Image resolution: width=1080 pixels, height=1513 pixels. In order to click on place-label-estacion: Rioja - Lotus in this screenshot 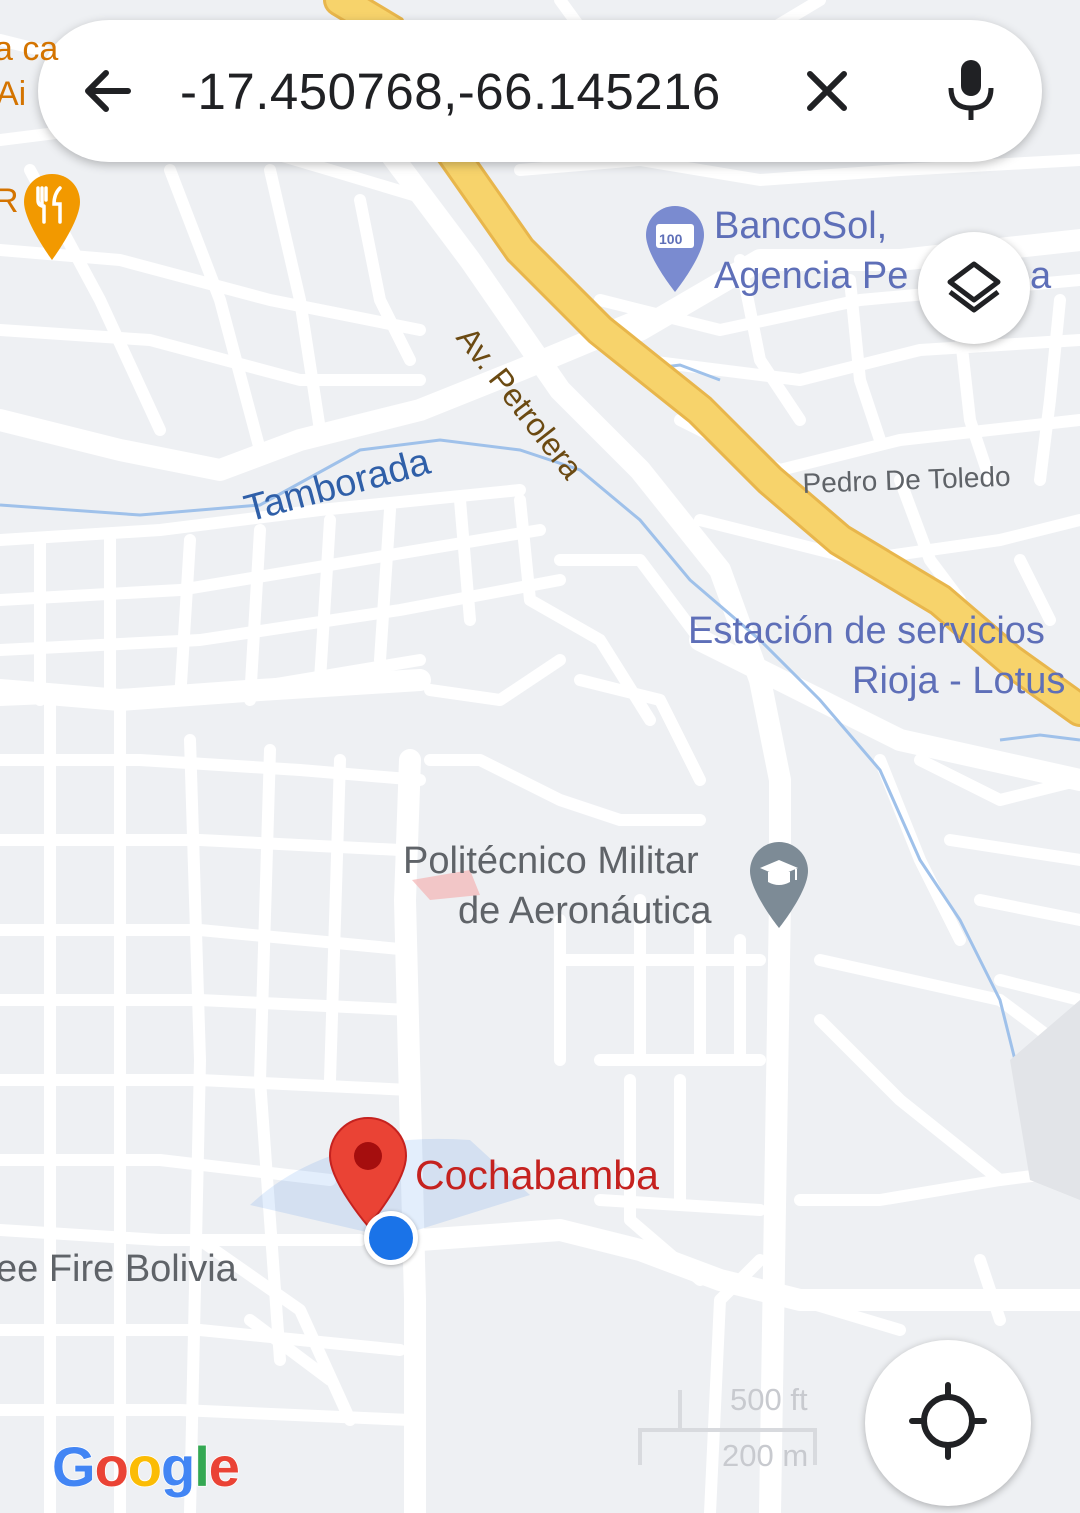, I will do `click(958, 681)`.